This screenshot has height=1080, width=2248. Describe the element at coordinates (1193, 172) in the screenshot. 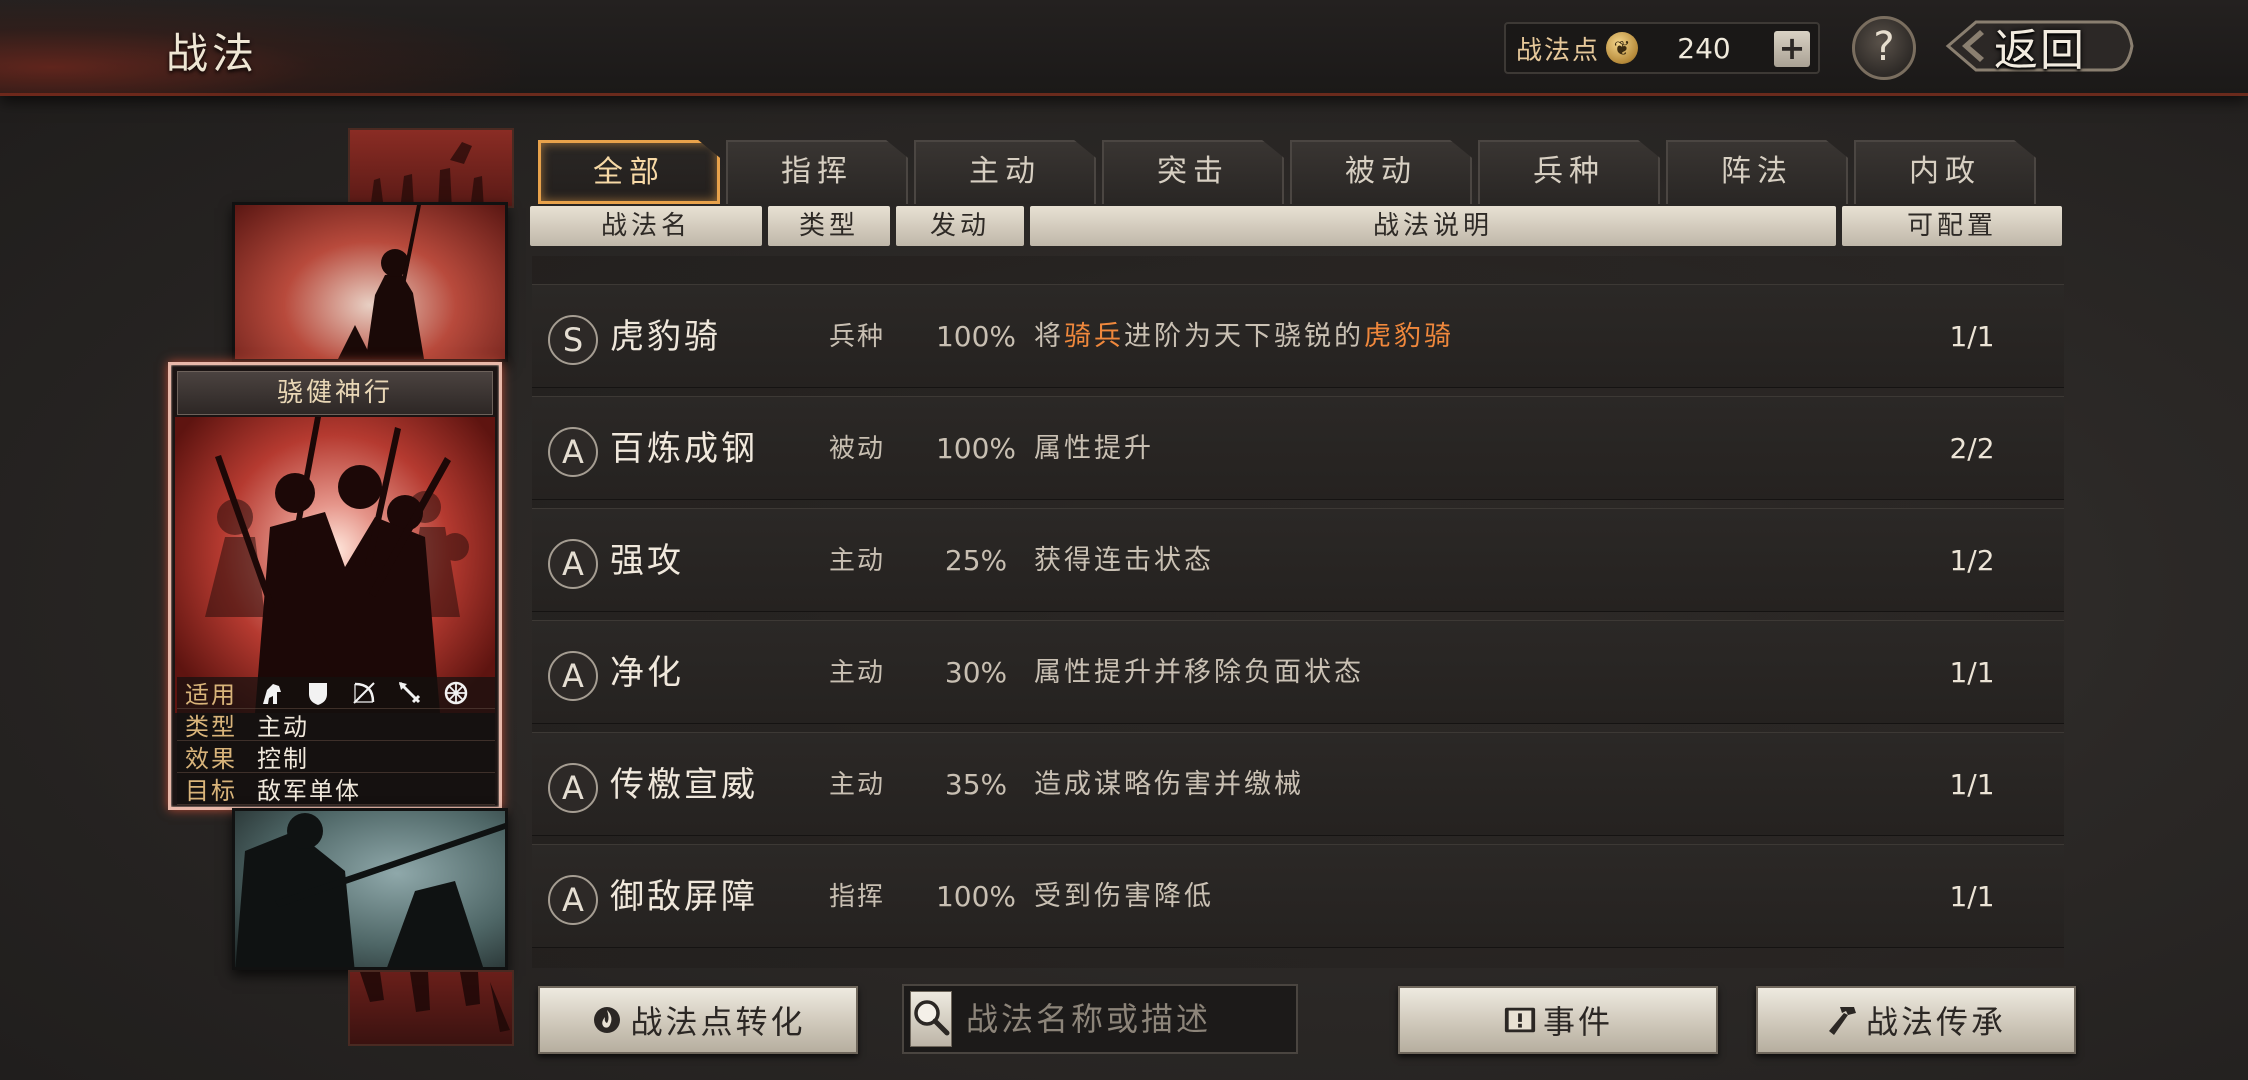

I see `tab-assault: 突击` at that location.